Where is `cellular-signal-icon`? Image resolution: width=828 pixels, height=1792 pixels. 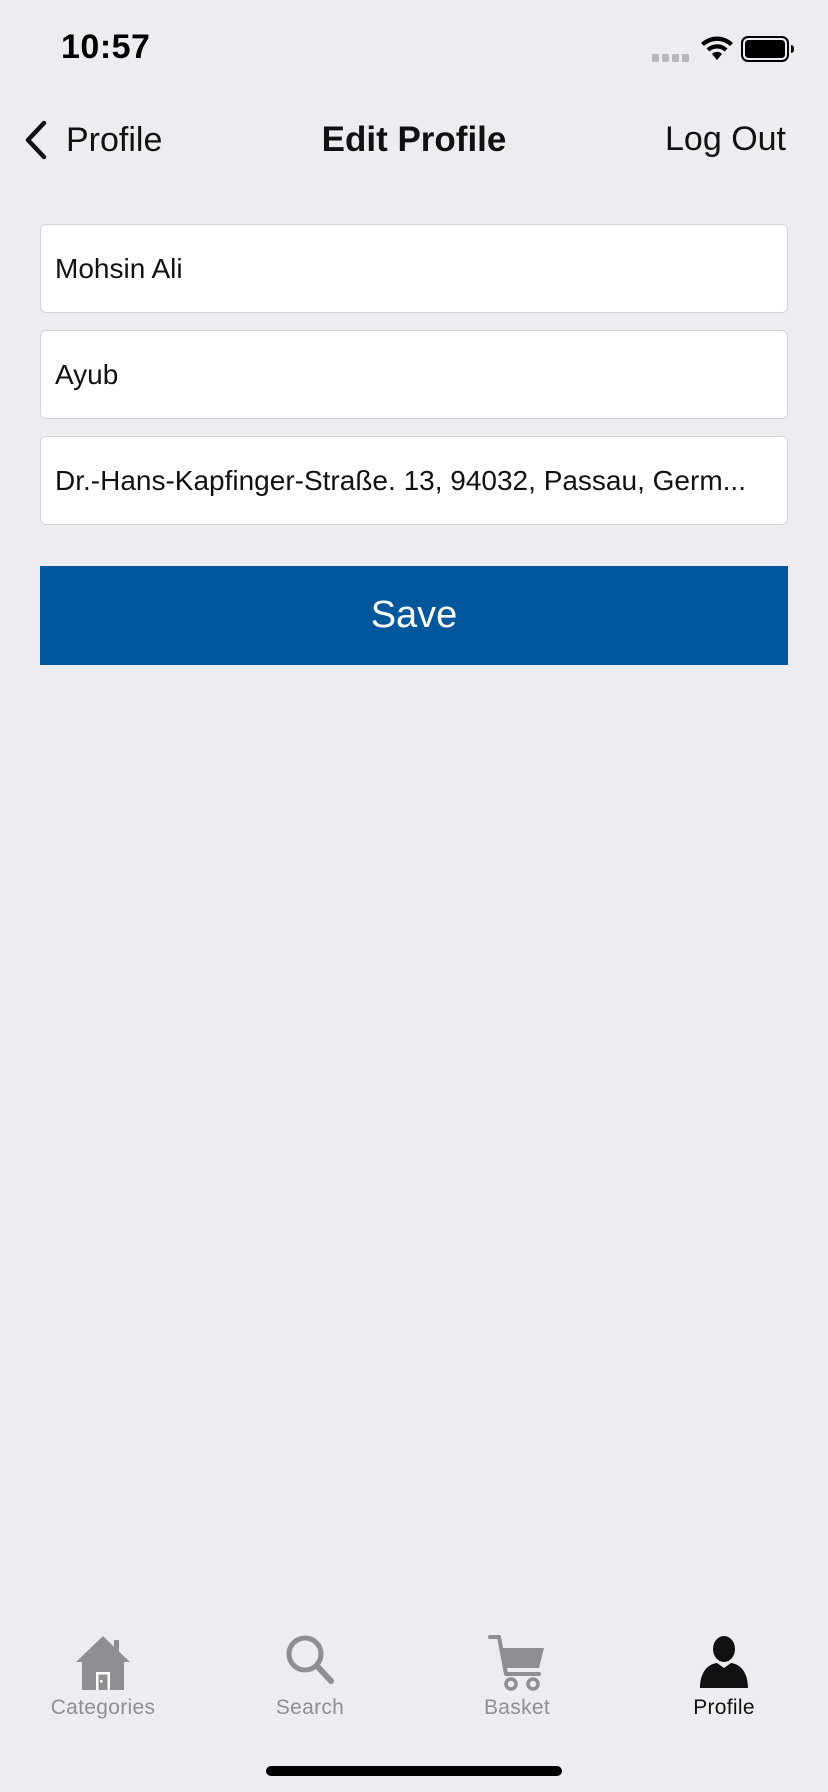 cellular-signal-icon is located at coordinates (670, 58).